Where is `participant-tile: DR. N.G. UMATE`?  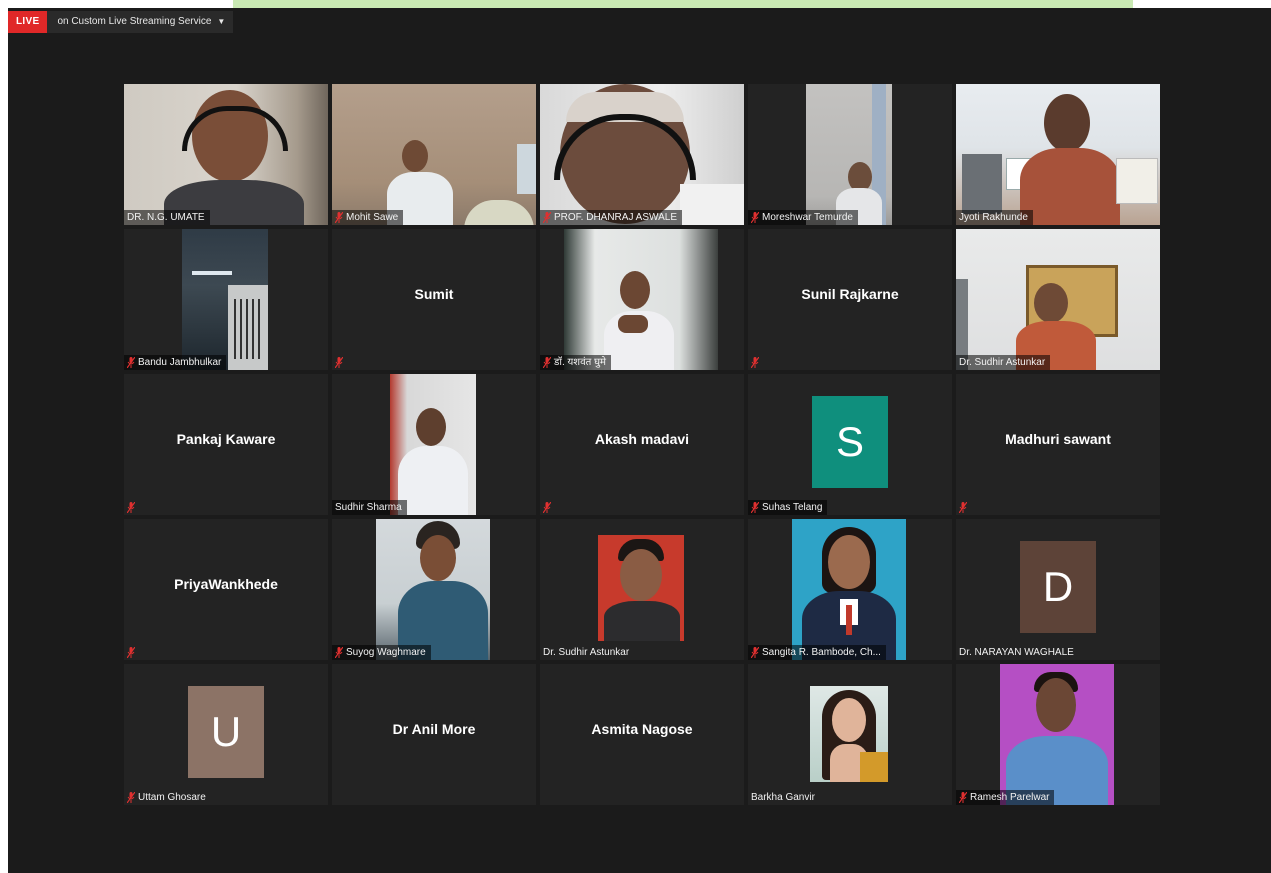
participant-tile: DR. N.G. UMATE is located at coordinates (226, 154).